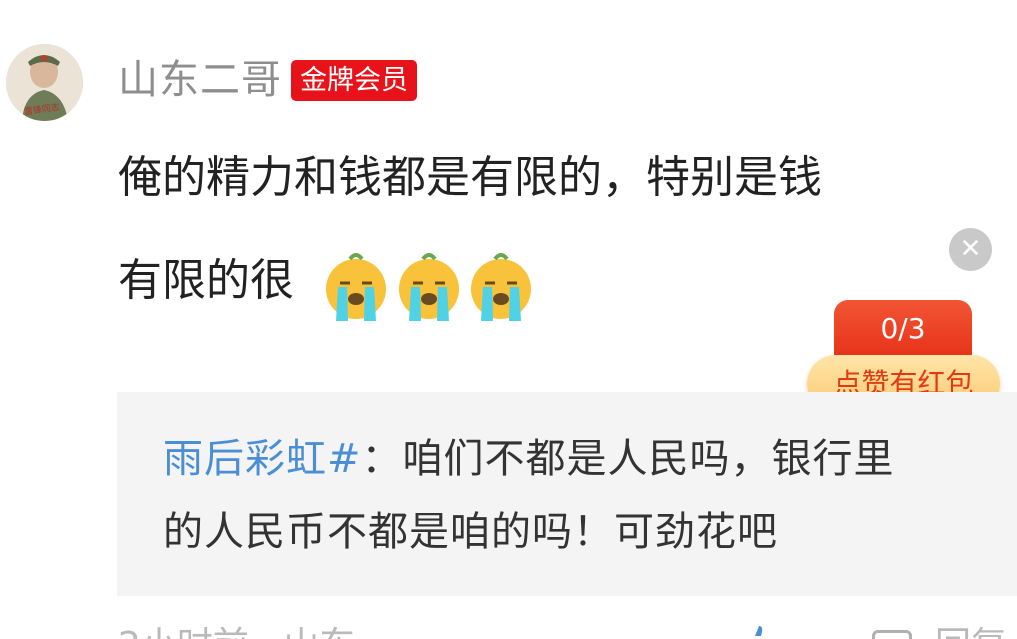 This screenshot has width=1017, height=639. Describe the element at coordinates (892, 634) in the screenshot. I see `reply-icon` at that location.